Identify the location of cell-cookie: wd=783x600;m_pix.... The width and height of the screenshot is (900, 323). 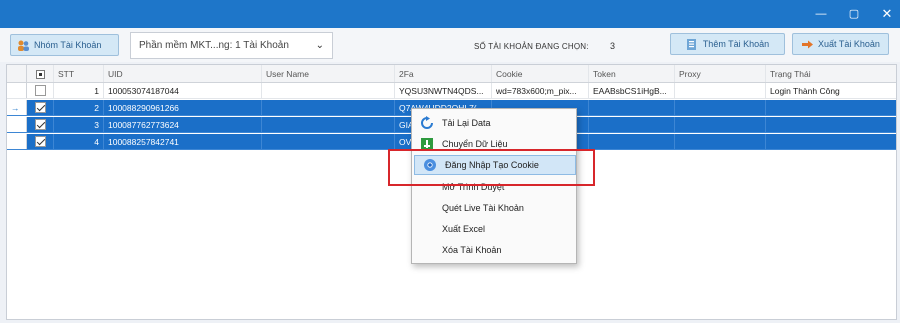
(540, 90).